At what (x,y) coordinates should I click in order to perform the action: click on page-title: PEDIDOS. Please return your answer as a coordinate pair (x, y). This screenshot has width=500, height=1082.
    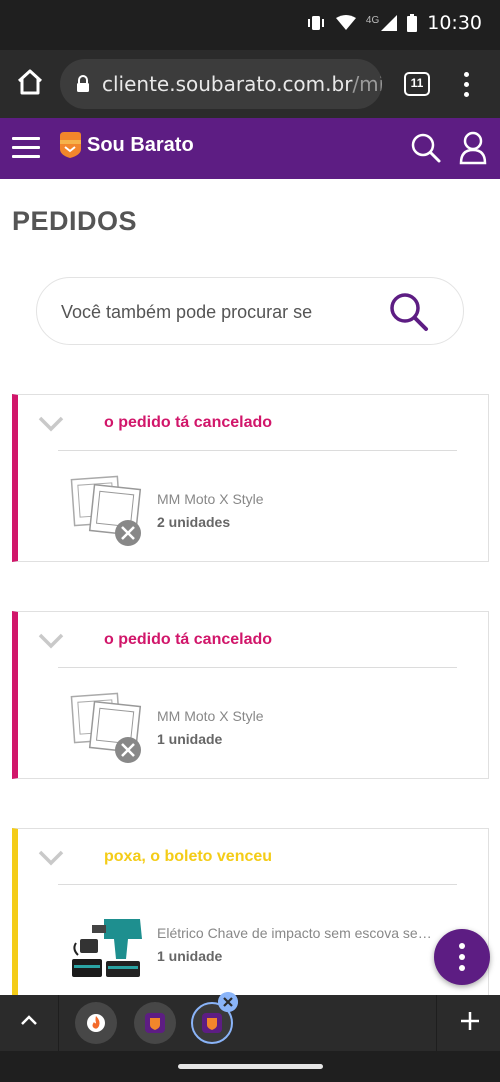
    Looking at the image, I should click on (75, 221).